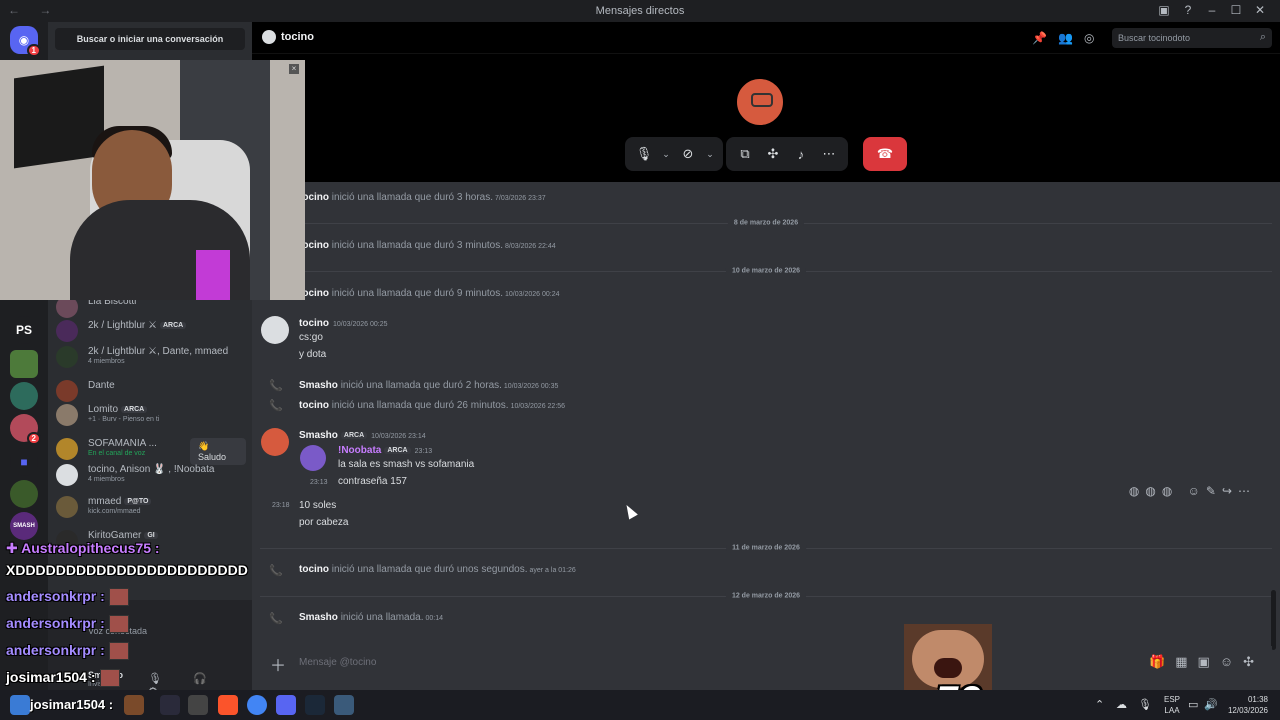  I want to click on brave-icon, so click(228, 705).